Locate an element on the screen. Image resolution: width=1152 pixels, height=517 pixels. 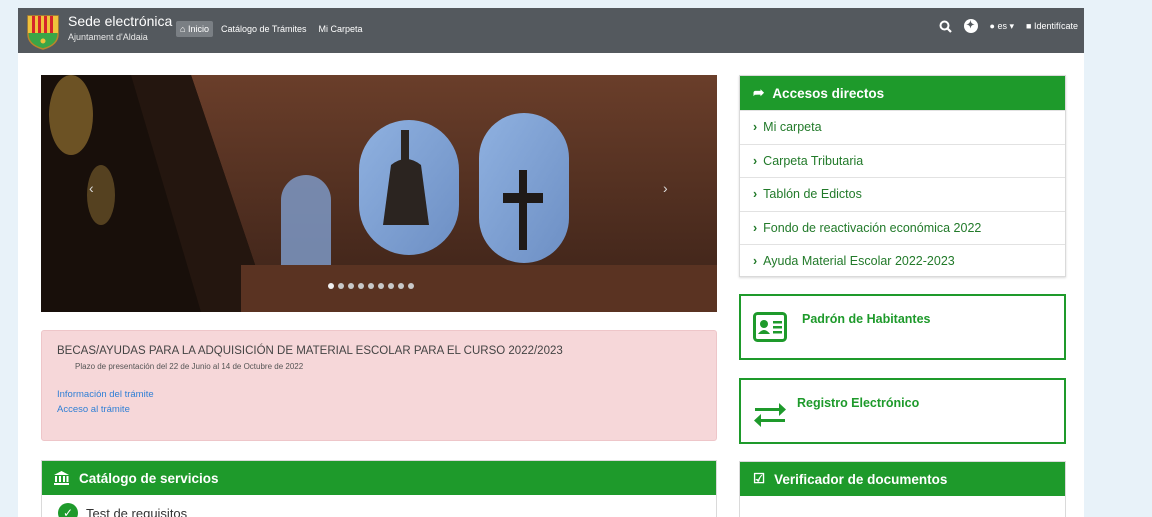
electronic-registry-box: Registro Electrónico is located at coordinates (902, 411).